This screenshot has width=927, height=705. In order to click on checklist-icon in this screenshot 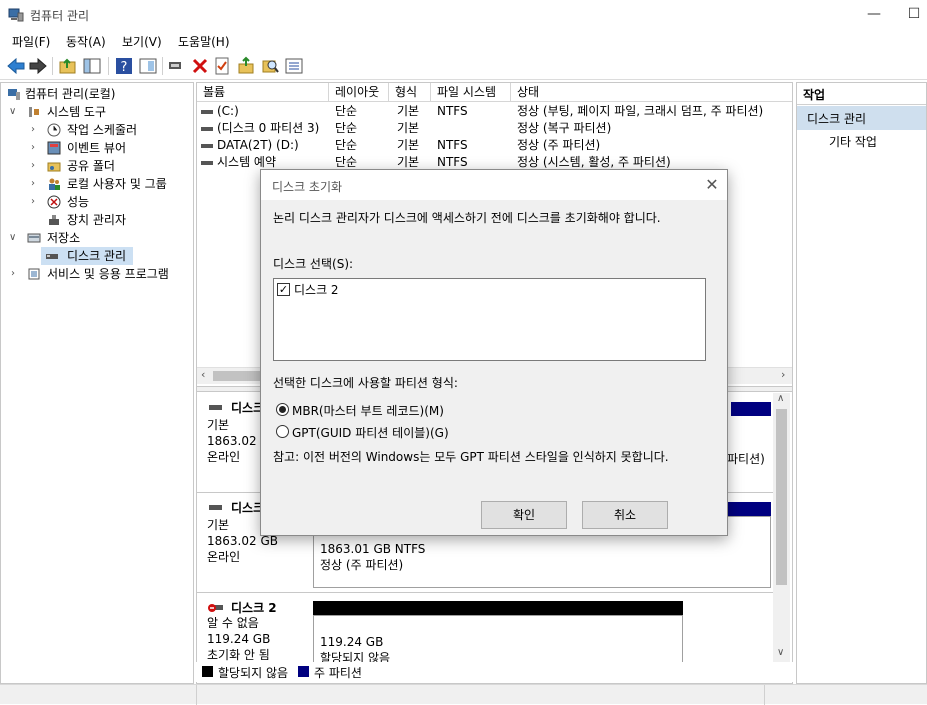, I will do `click(222, 66)`.